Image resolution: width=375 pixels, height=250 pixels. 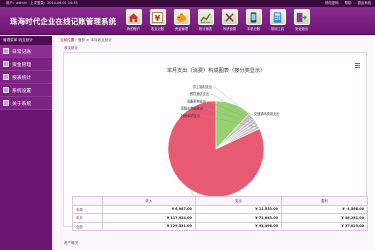 I want to click on chart-title: 本月支出（消费）构成图表（按分类显示）, so click(x=216, y=70).